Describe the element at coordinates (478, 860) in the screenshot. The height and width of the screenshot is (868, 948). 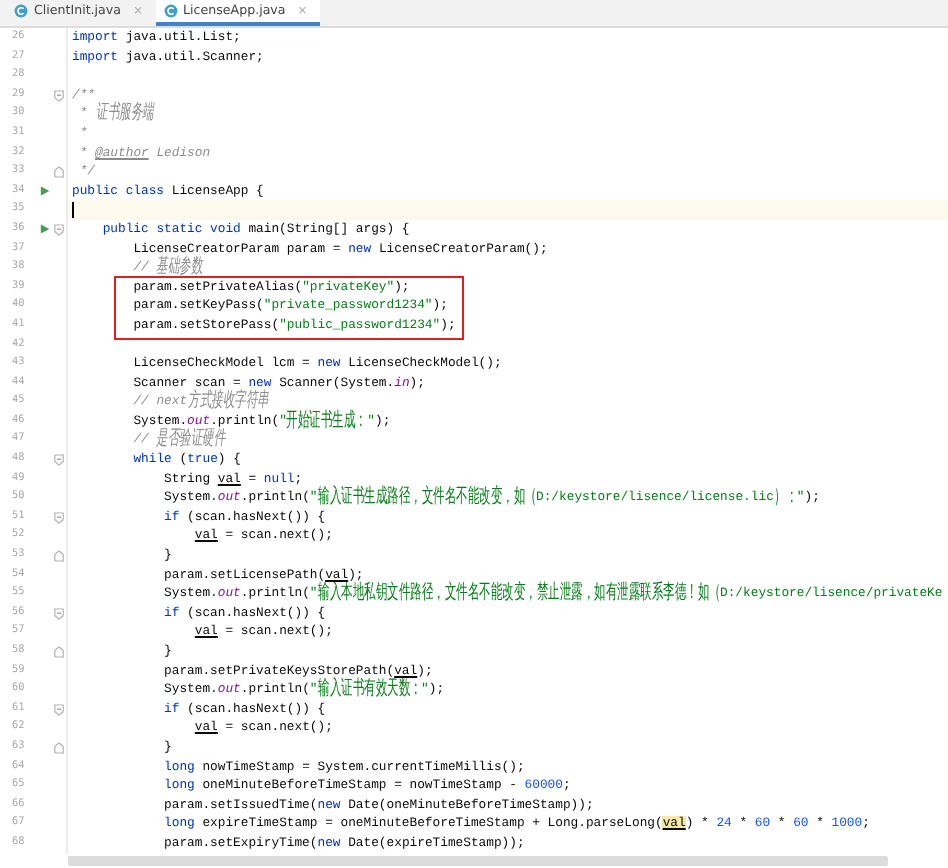
I see `scrollbar` at that location.